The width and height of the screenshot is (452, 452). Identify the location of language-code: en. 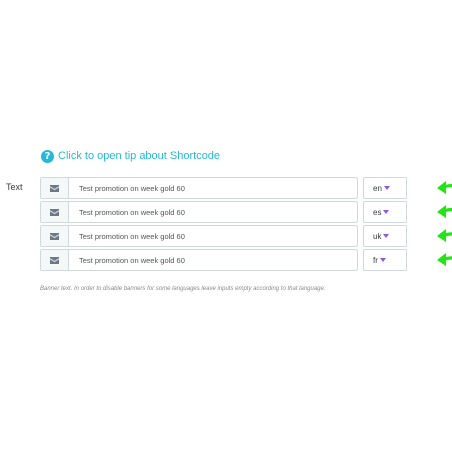
(377, 188).